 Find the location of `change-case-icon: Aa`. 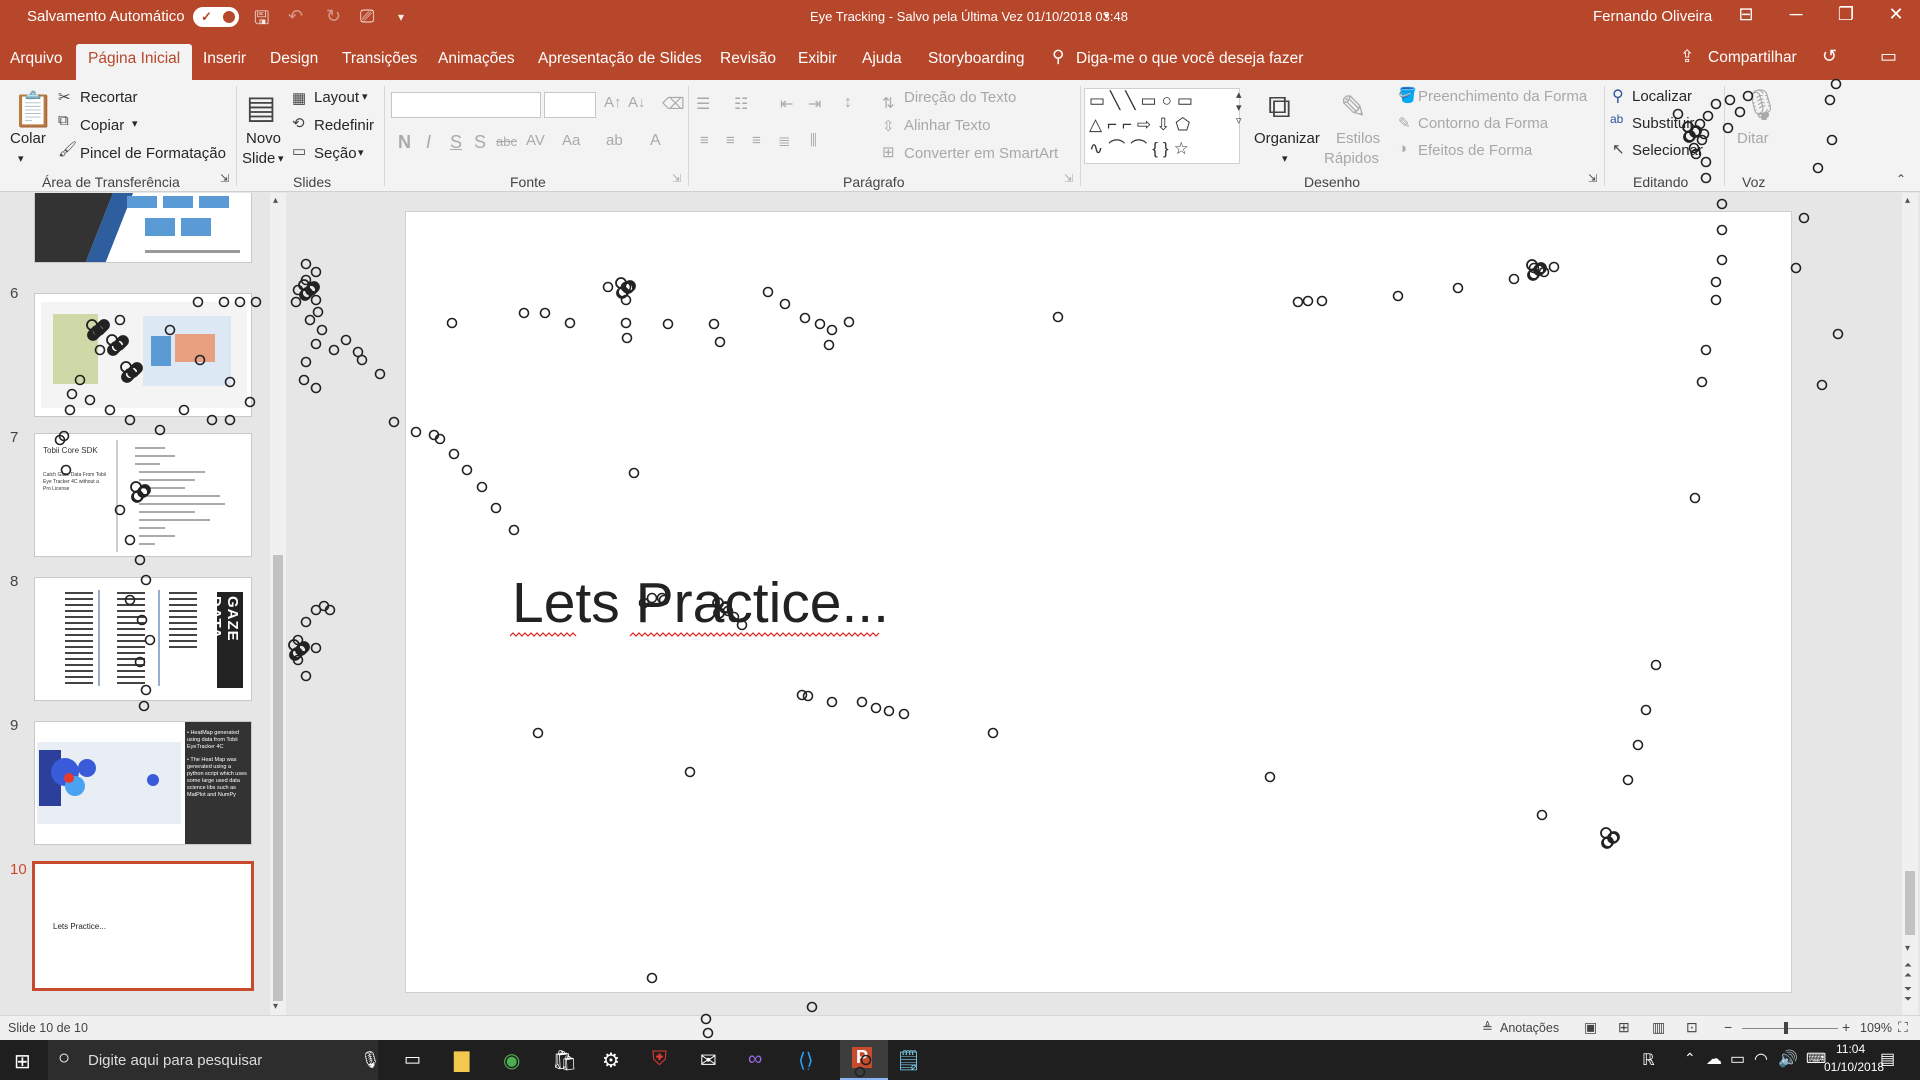

change-case-icon: Aa is located at coordinates (571, 140).